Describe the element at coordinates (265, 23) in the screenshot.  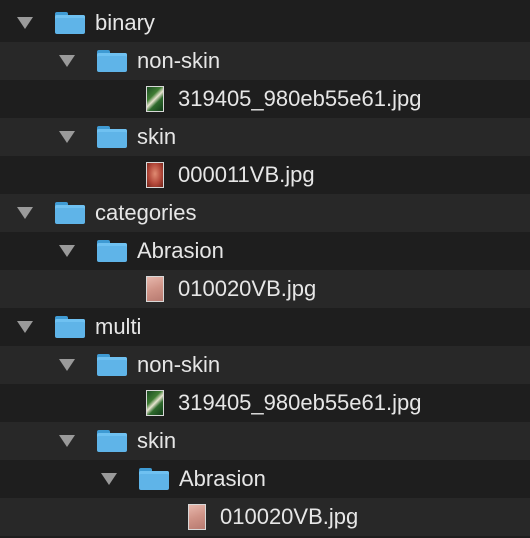
I see `tree-row-binary: binary` at that location.